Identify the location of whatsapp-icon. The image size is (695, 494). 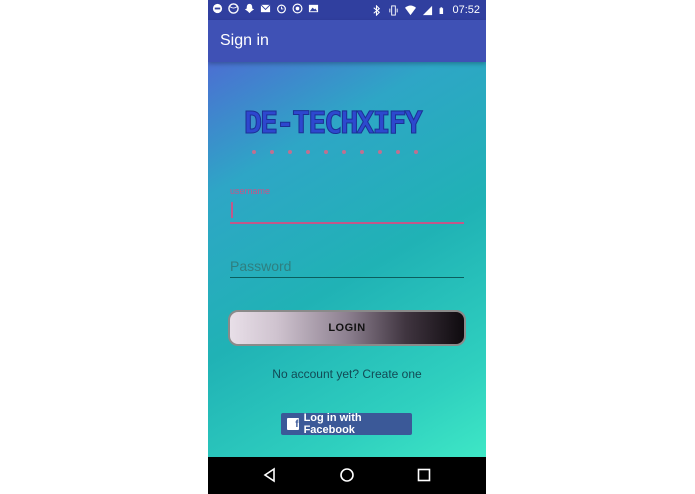
(297, 8).